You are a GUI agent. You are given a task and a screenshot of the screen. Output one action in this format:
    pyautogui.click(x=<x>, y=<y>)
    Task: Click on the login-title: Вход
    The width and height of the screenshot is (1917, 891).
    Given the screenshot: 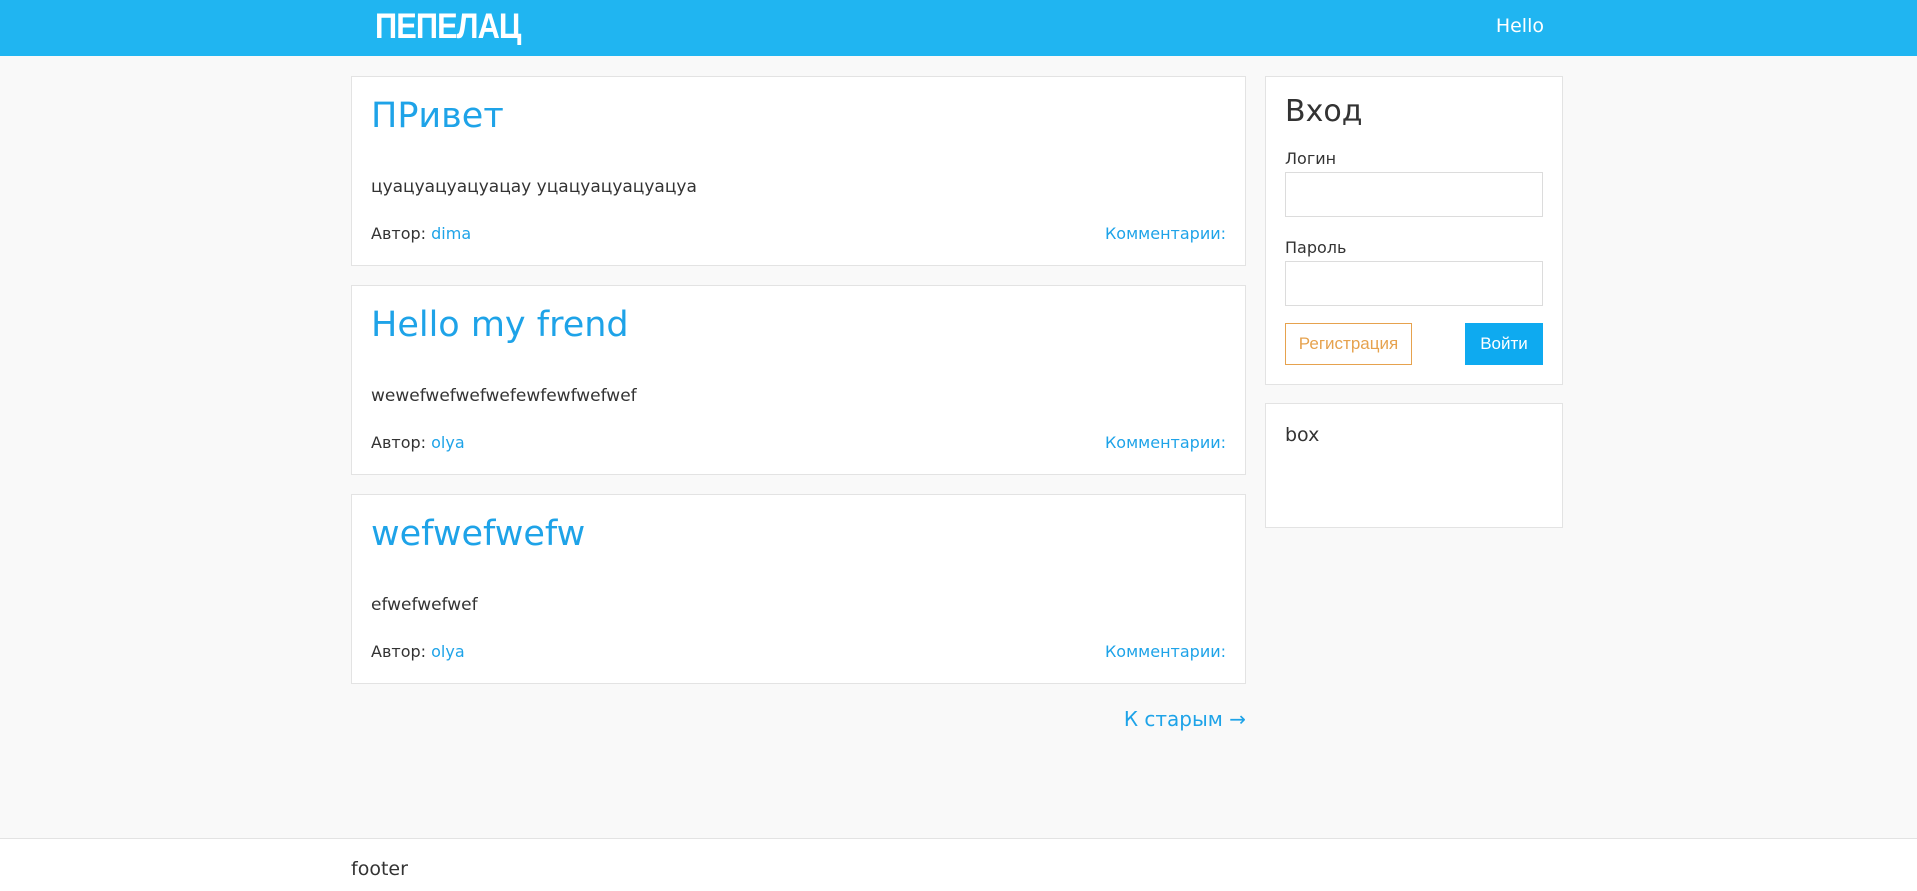 What is the action you would take?
    pyautogui.click(x=1324, y=111)
    